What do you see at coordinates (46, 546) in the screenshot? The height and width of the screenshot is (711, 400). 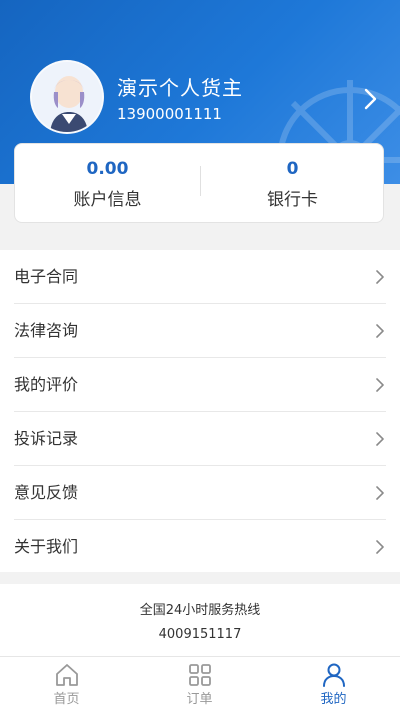 I see `menu-item-label: 关于我们` at bounding box center [46, 546].